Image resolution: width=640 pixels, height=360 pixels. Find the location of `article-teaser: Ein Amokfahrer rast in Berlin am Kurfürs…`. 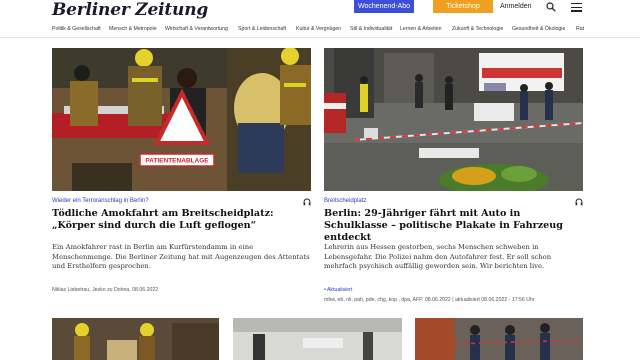

article-teaser: Ein Amokfahrer rast in Berlin am Kurfürs… is located at coordinates (181, 257).